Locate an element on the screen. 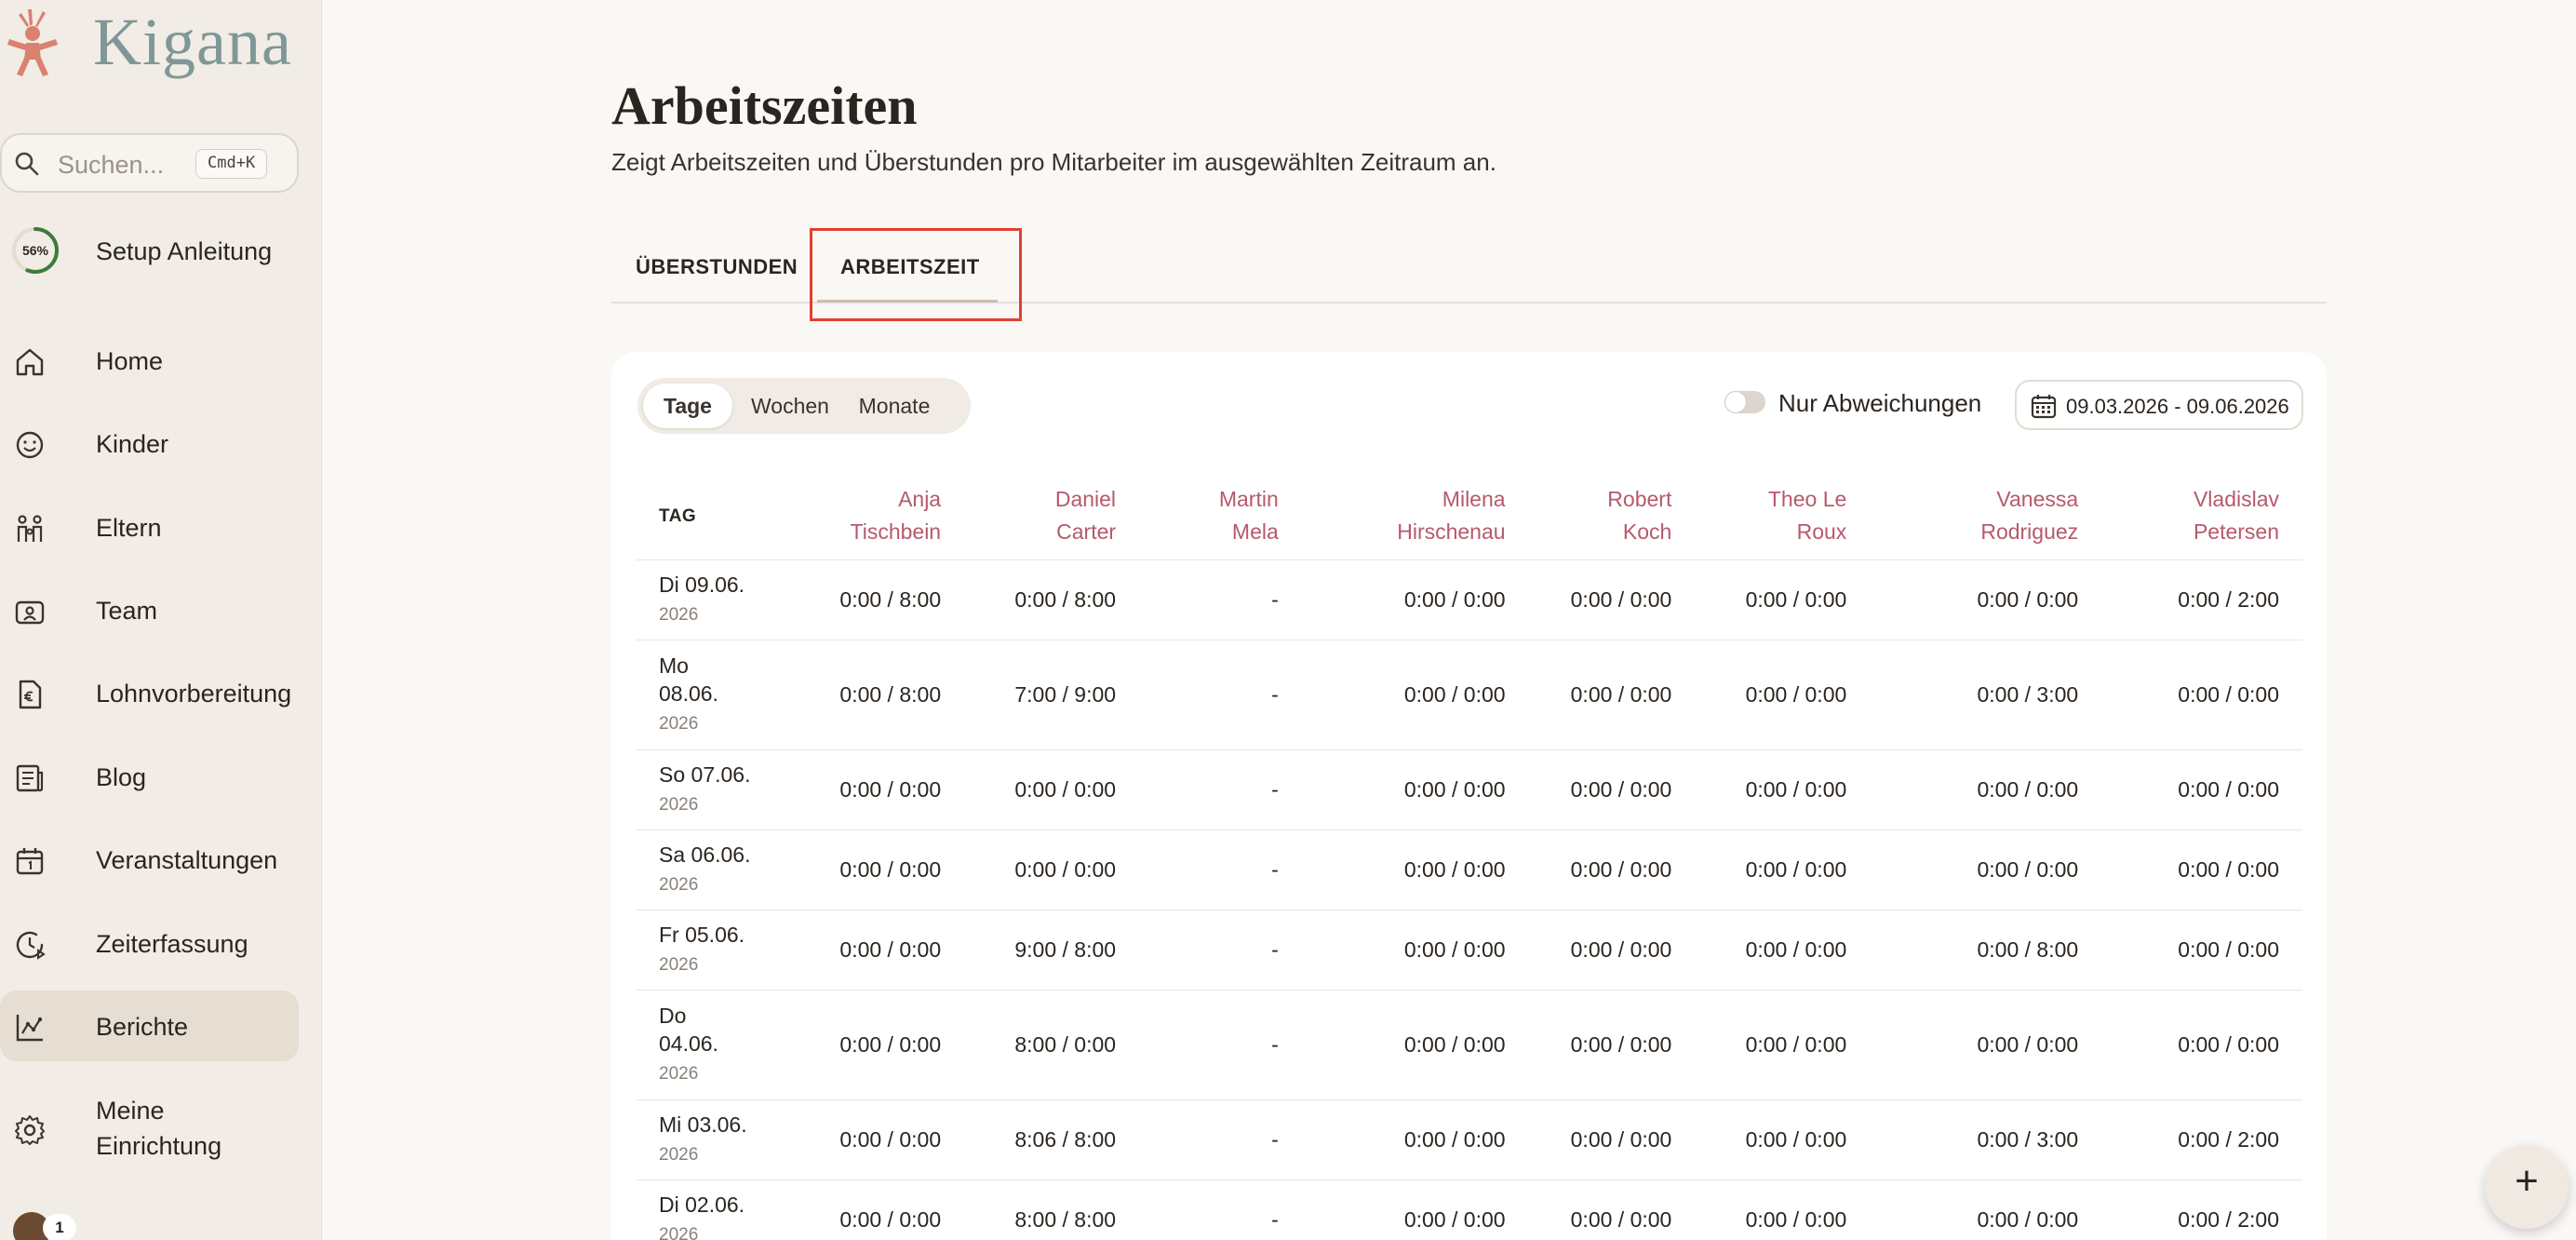 The height and width of the screenshot is (1240, 2576). employee-first-name: Milena is located at coordinates (1474, 500).